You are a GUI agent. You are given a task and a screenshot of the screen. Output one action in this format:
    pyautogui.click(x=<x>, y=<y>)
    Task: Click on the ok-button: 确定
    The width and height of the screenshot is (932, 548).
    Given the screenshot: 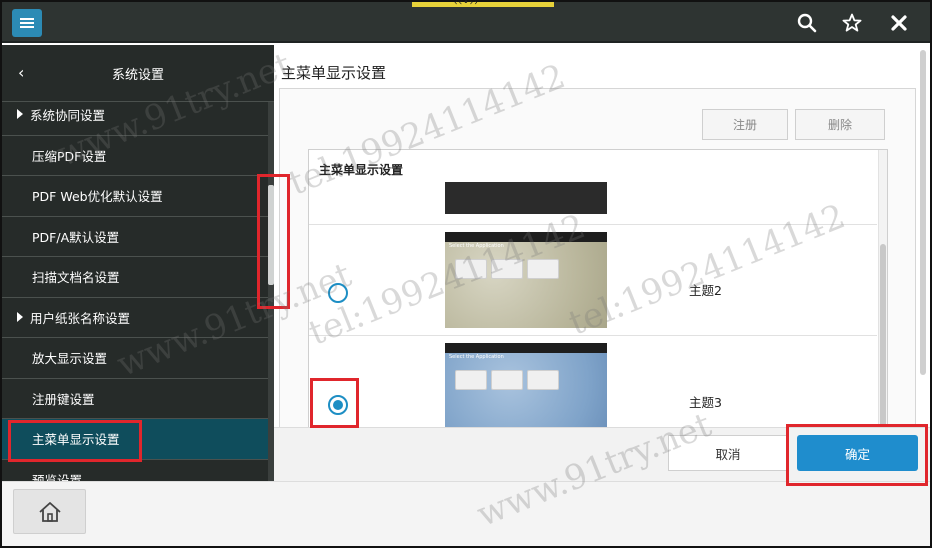 What is the action you would take?
    pyautogui.click(x=857, y=453)
    